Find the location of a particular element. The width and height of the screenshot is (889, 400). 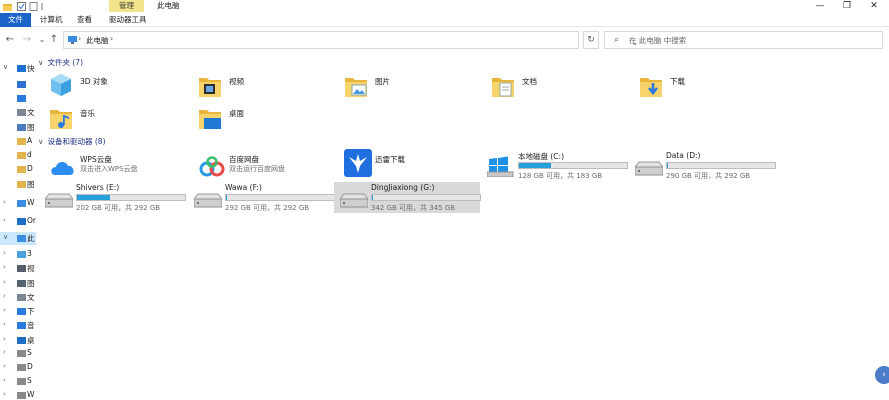

xunlei-icon is located at coordinates (358, 163).